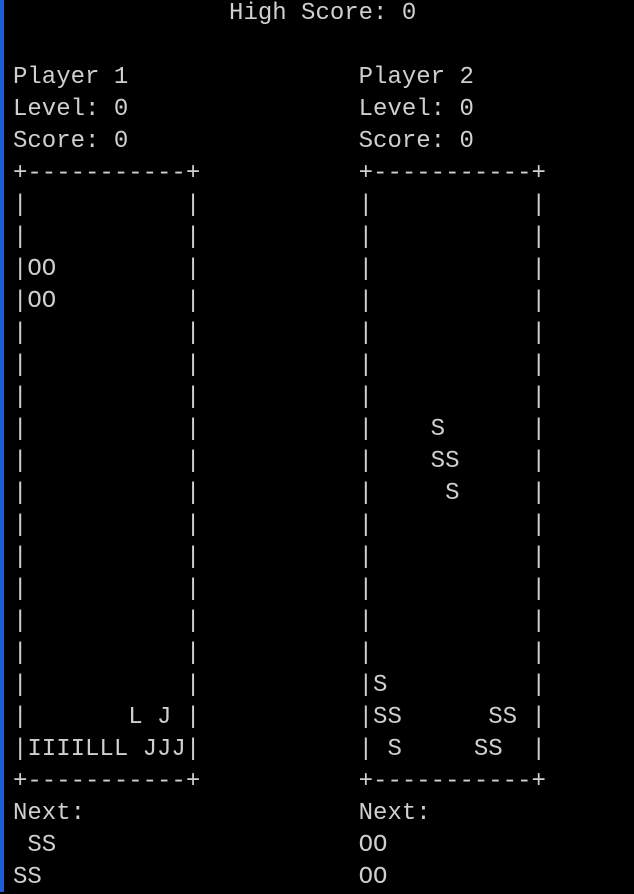 The width and height of the screenshot is (634, 894). Describe the element at coordinates (243, 141) in the screenshot. I see `score-row: Score: 0 Score: 0` at that location.